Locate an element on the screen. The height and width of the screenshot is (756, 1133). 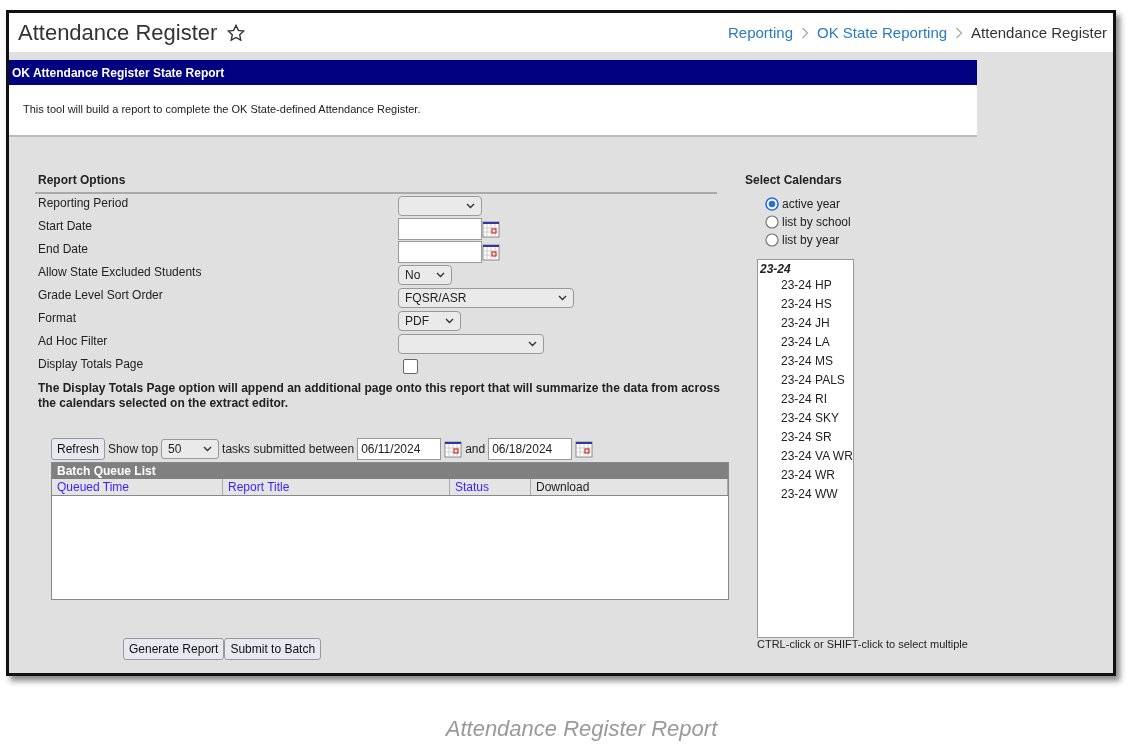
count-dropdown: 50 is located at coordinates (190, 449).